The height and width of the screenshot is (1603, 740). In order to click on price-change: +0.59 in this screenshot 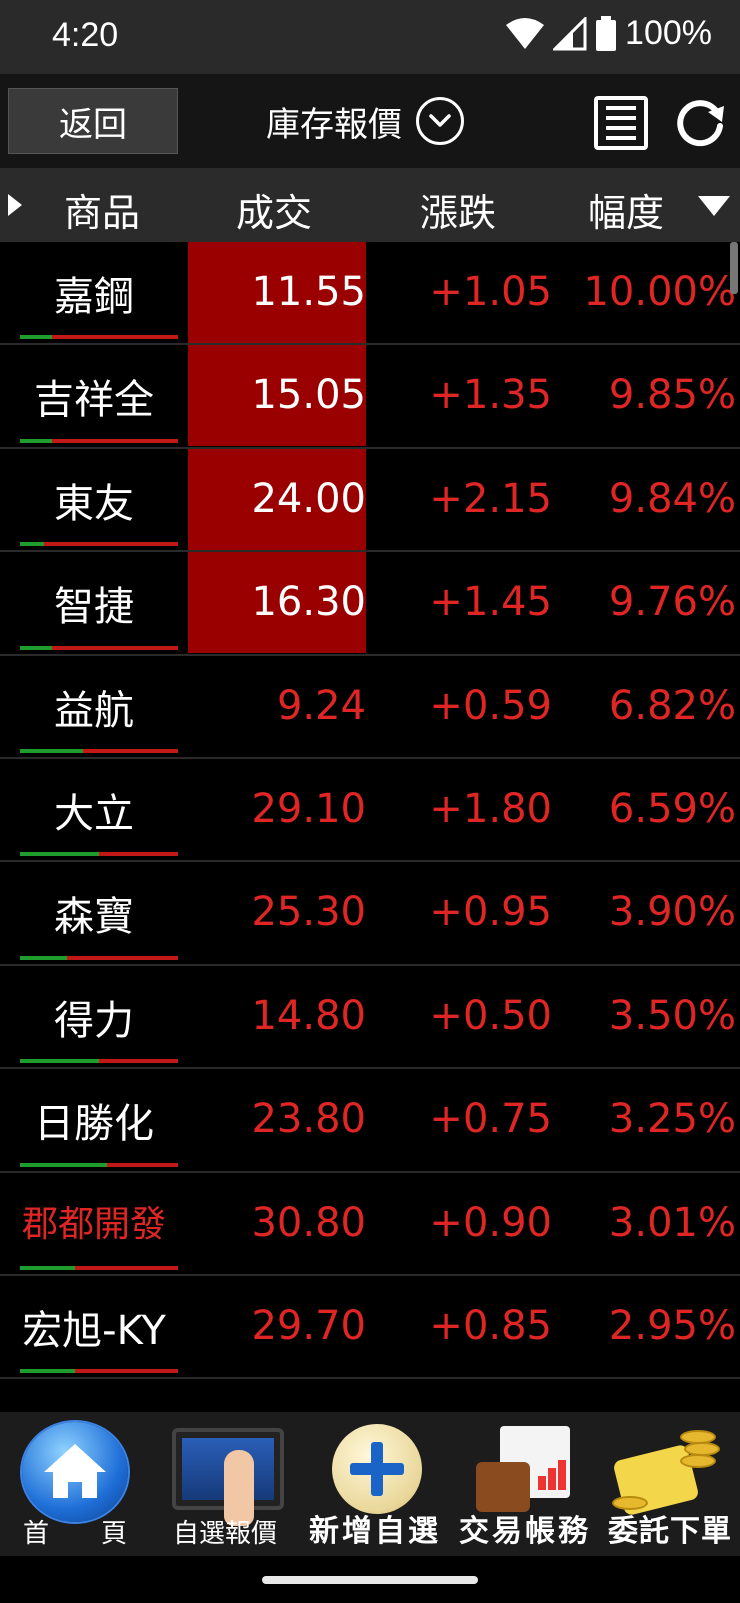, I will do `click(490, 705)`.